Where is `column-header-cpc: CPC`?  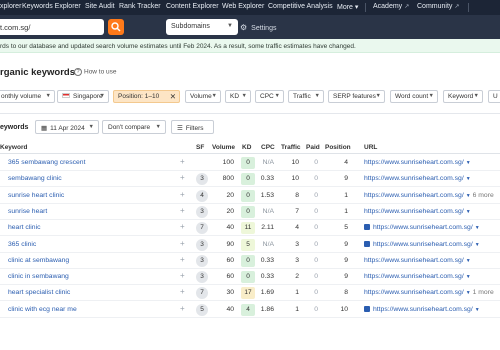
column-header-cpc: CPC is located at coordinates (268, 147).